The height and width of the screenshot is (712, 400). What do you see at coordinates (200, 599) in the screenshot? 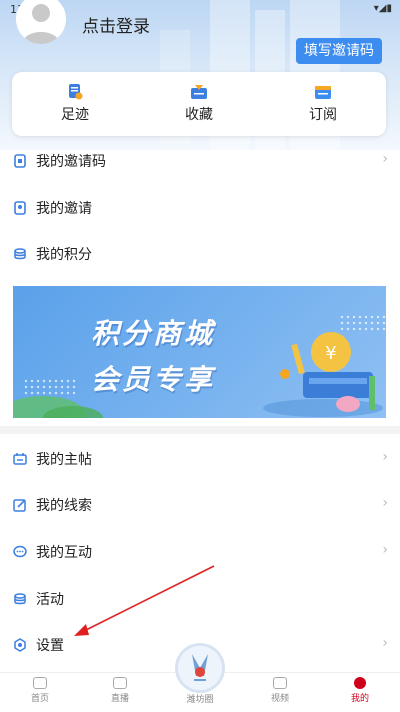
I see `menu-item-activity: 活动` at bounding box center [200, 599].